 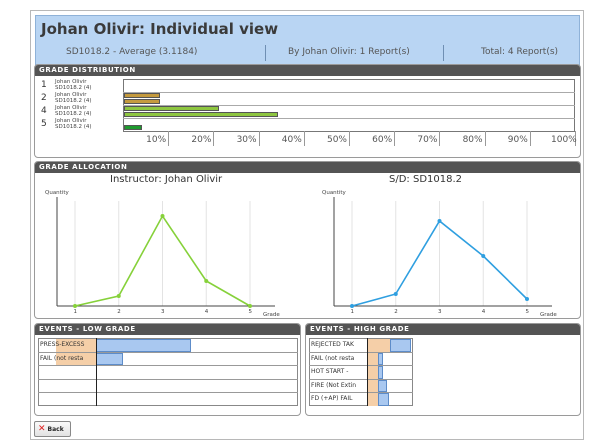 What do you see at coordinates (44, 124) in the screenshot?
I see `grade-number: 5` at bounding box center [44, 124].